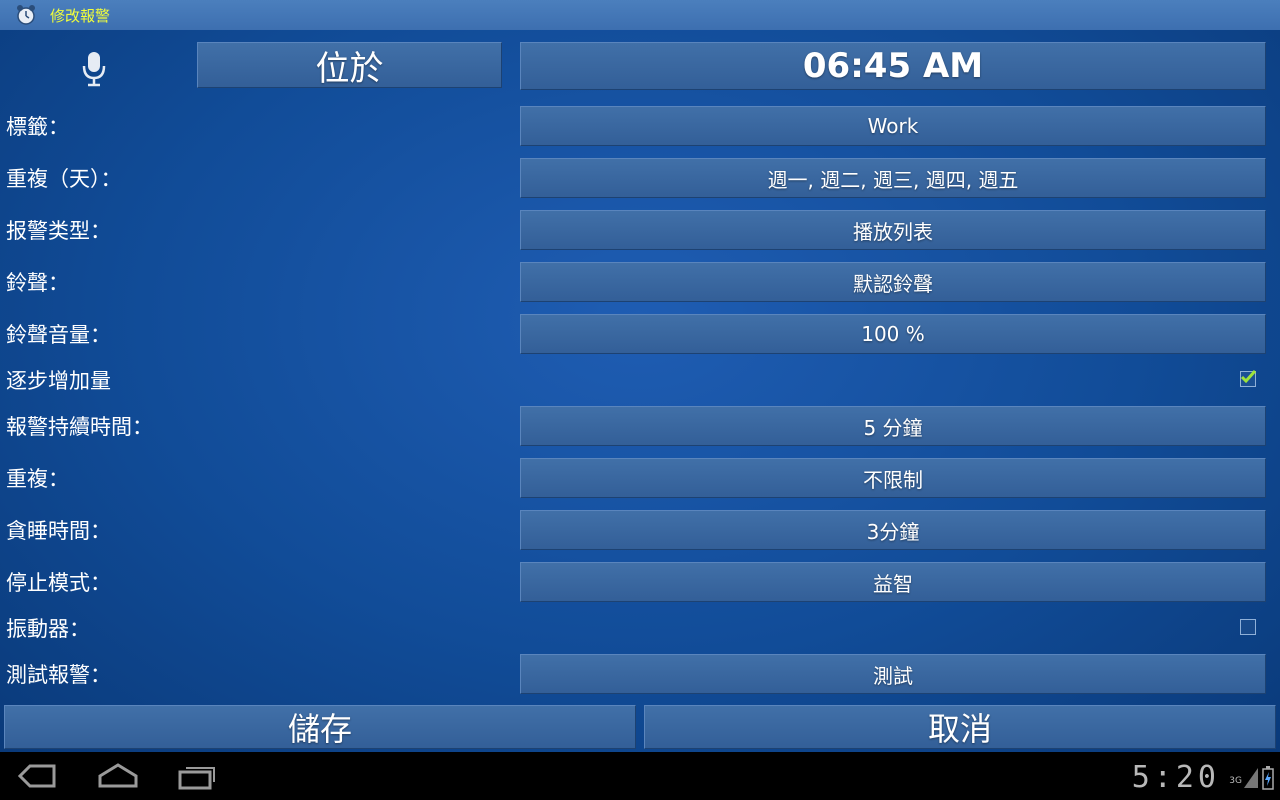 The width and height of the screenshot is (1280, 800). Describe the element at coordinates (37, 127) in the screenshot. I see `label-field-label: 標籤：` at that location.